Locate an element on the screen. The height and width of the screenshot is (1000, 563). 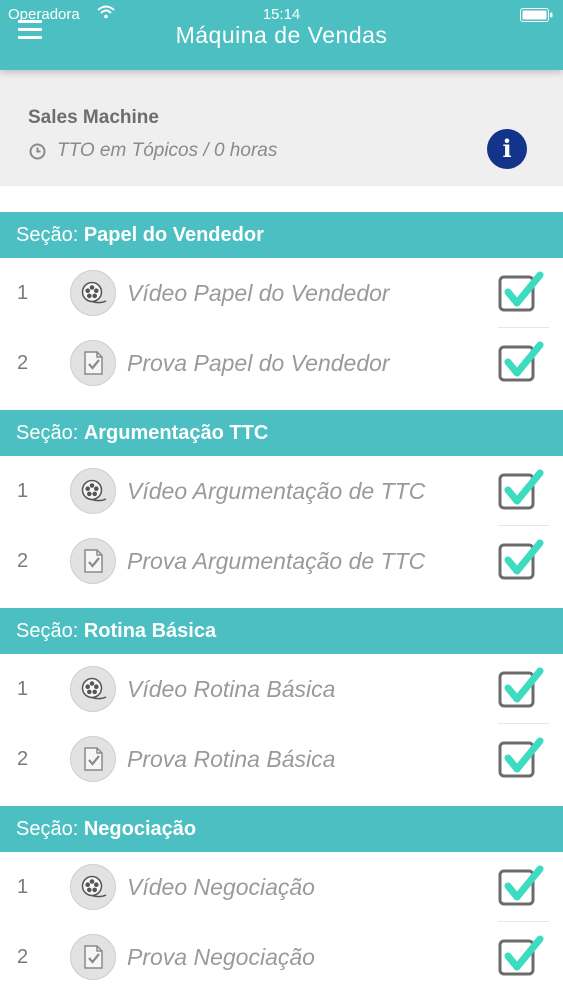
section-name: Rotina Básica is located at coordinates (150, 631).